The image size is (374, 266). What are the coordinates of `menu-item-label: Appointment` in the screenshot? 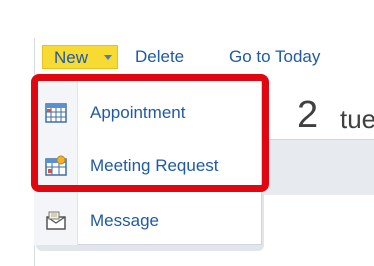 It's located at (138, 112).